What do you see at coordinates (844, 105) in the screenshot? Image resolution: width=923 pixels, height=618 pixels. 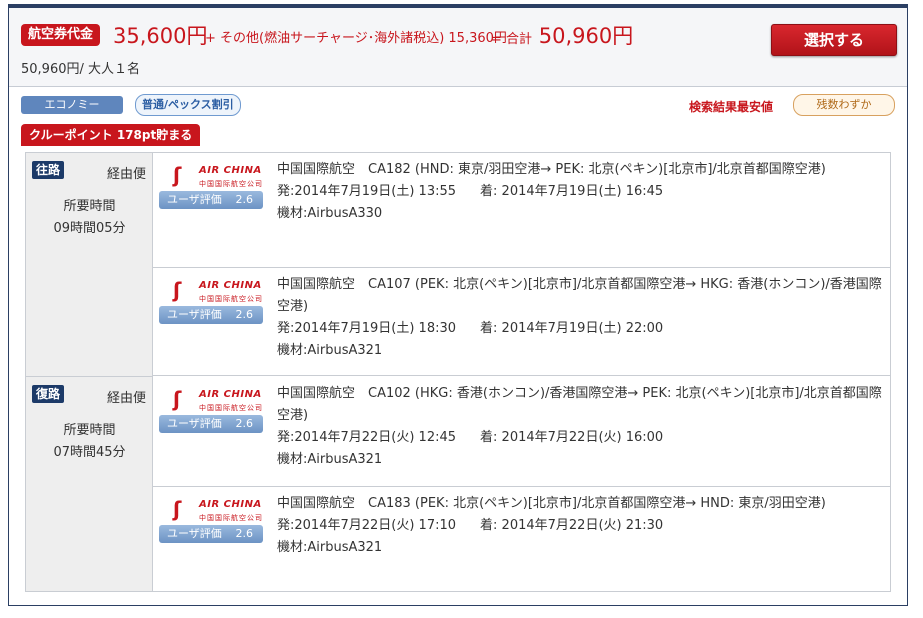 I see `few-seats-tag: 残数わずか` at bounding box center [844, 105].